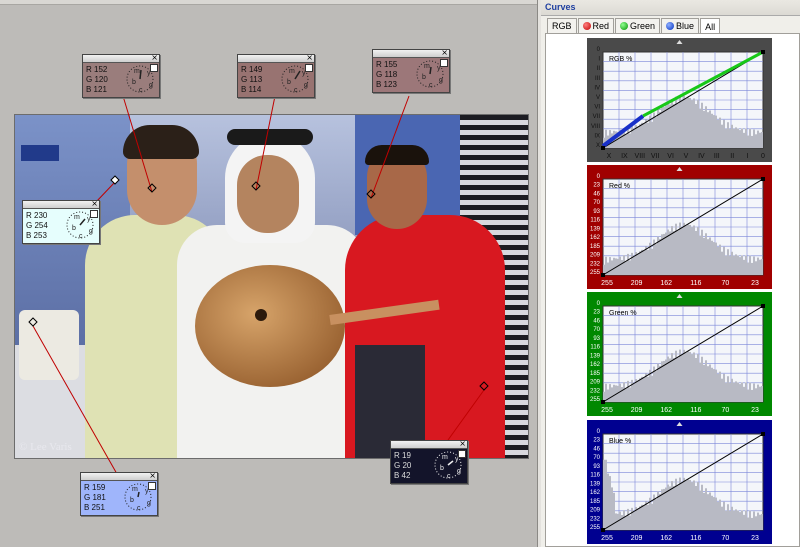 The width and height of the screenshot is (800, 547). What do you see at coordinates (121, 75) in the screenshot?
I see `color-probe-1: × R 152 G 120 B 121 mybcg` at bounding box center [121, 75].